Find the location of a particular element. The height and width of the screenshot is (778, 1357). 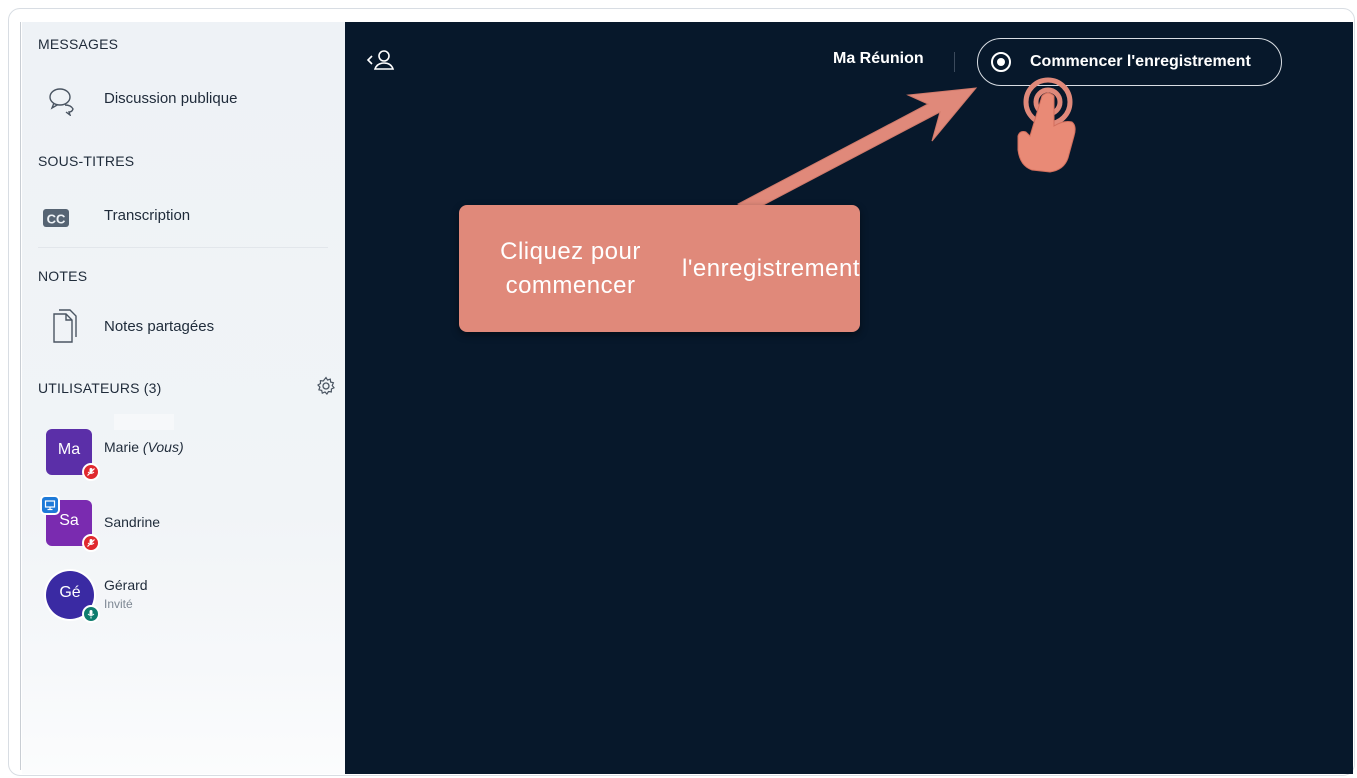

gear-icon is located at coordinates (326, 386).